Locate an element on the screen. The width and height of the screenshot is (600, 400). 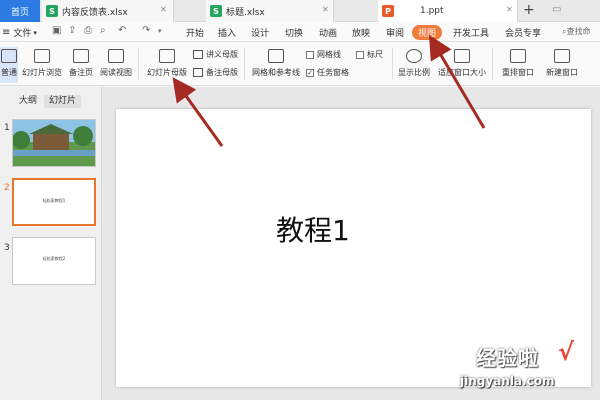
arrow-to-view-menu is located at coordinates (457, 81).